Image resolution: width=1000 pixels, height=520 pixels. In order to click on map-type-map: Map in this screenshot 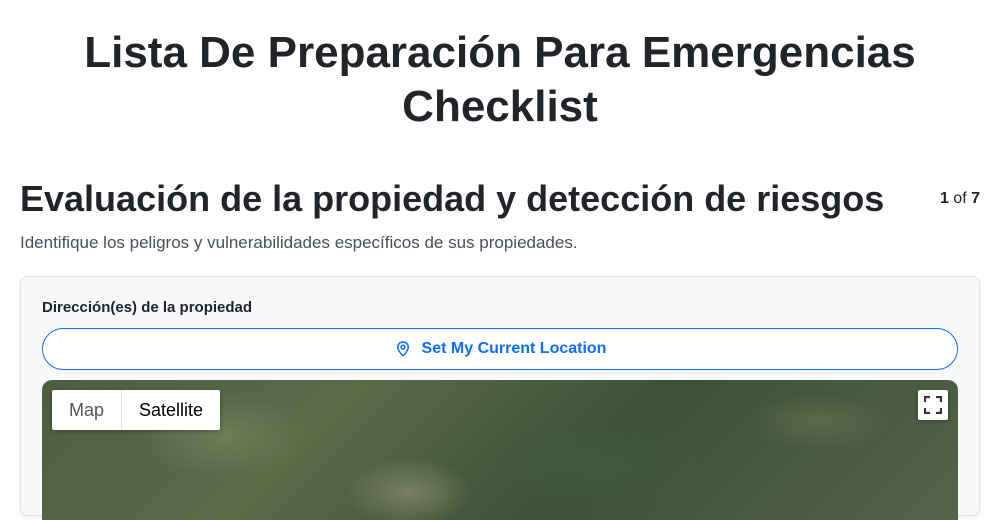, I will do `click(86, 410)`.